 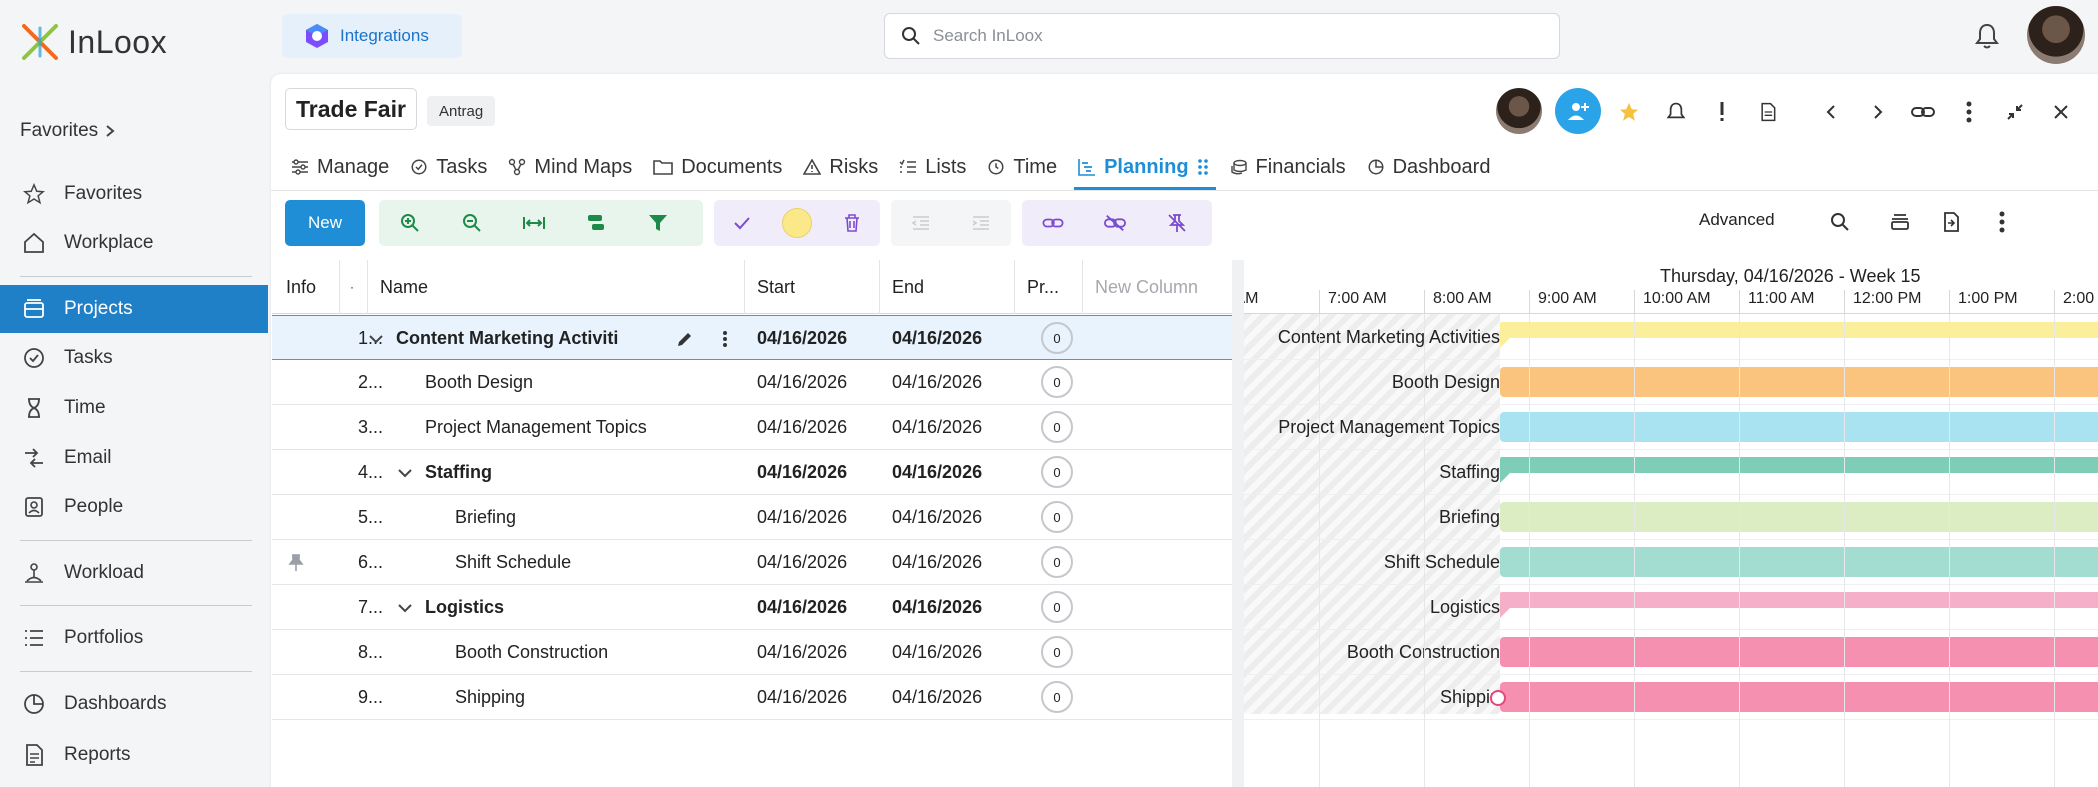 What do you see at coordinates (1987, 36) in the screenshot?
I see `notifications-bell-icon` at bounding box center [1987, 36].